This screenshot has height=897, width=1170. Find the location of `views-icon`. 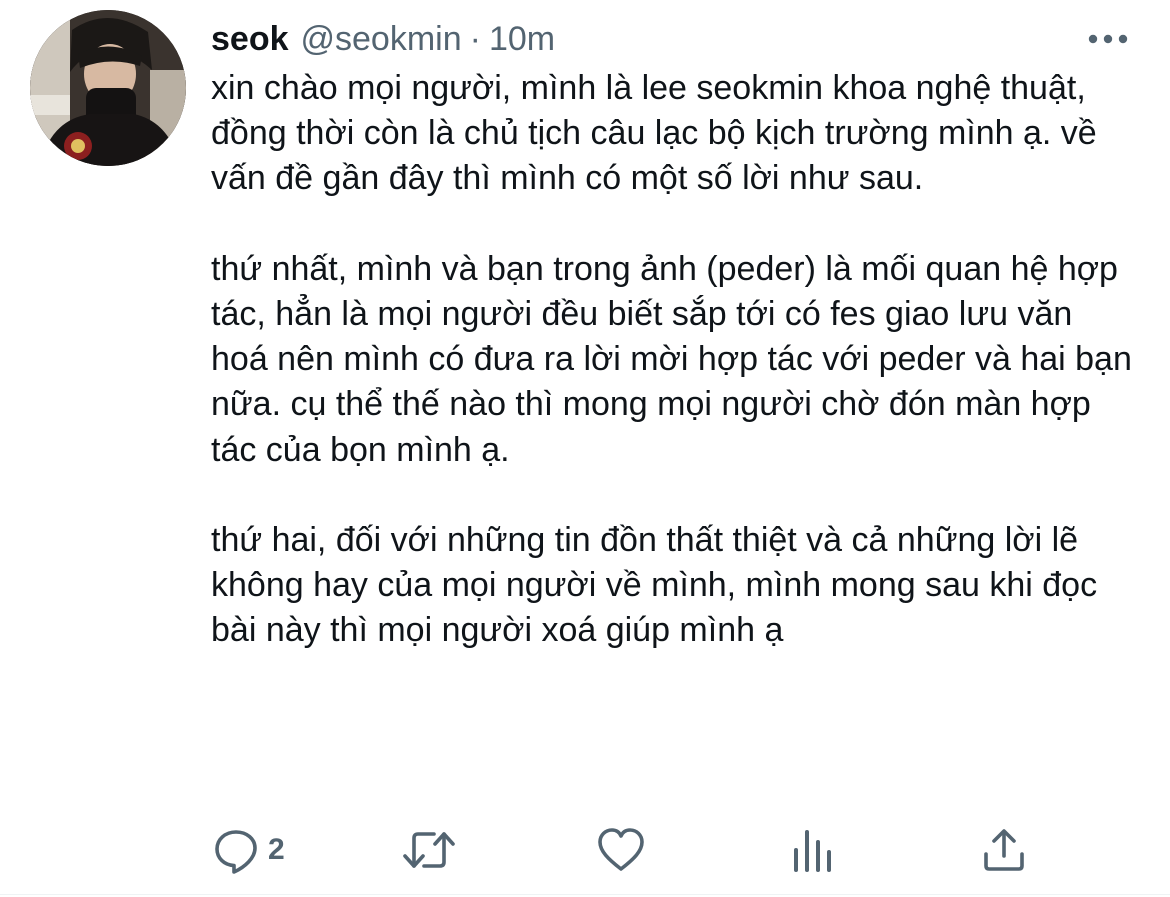

views-icon is located at coordinates (812, 851).